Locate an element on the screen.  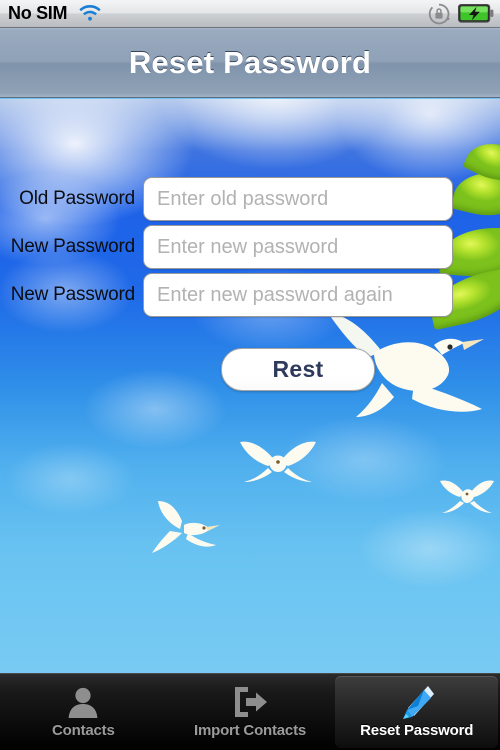
field-row-confirm-password: New Password is located at coordinates (250, 295).